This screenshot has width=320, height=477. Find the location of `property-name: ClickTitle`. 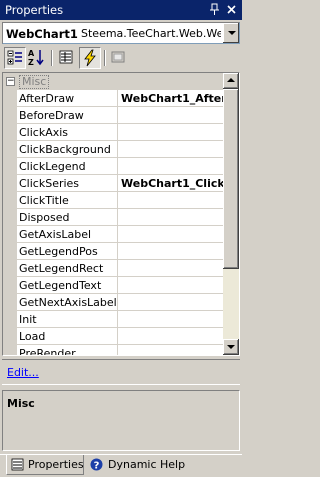

property-name: ClickTitle is located at coordinates (44, 200).